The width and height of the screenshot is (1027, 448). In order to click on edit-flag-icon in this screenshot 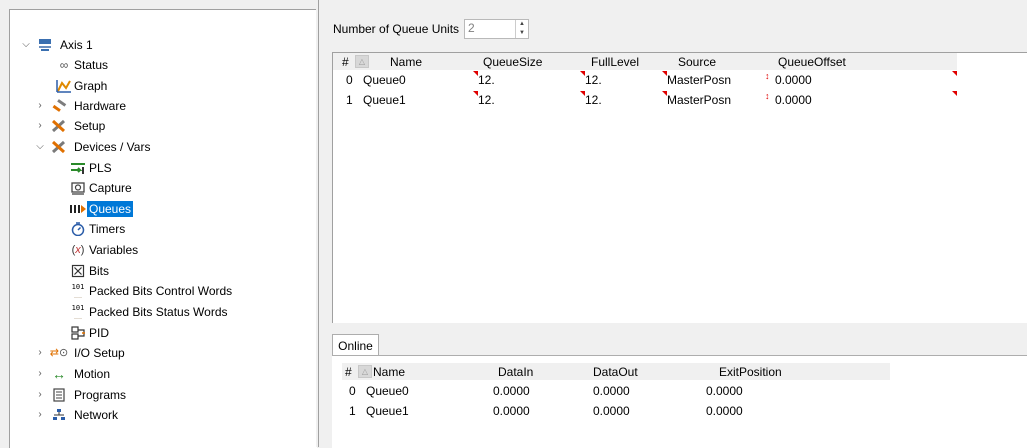, I will do `click(954, 93)`.